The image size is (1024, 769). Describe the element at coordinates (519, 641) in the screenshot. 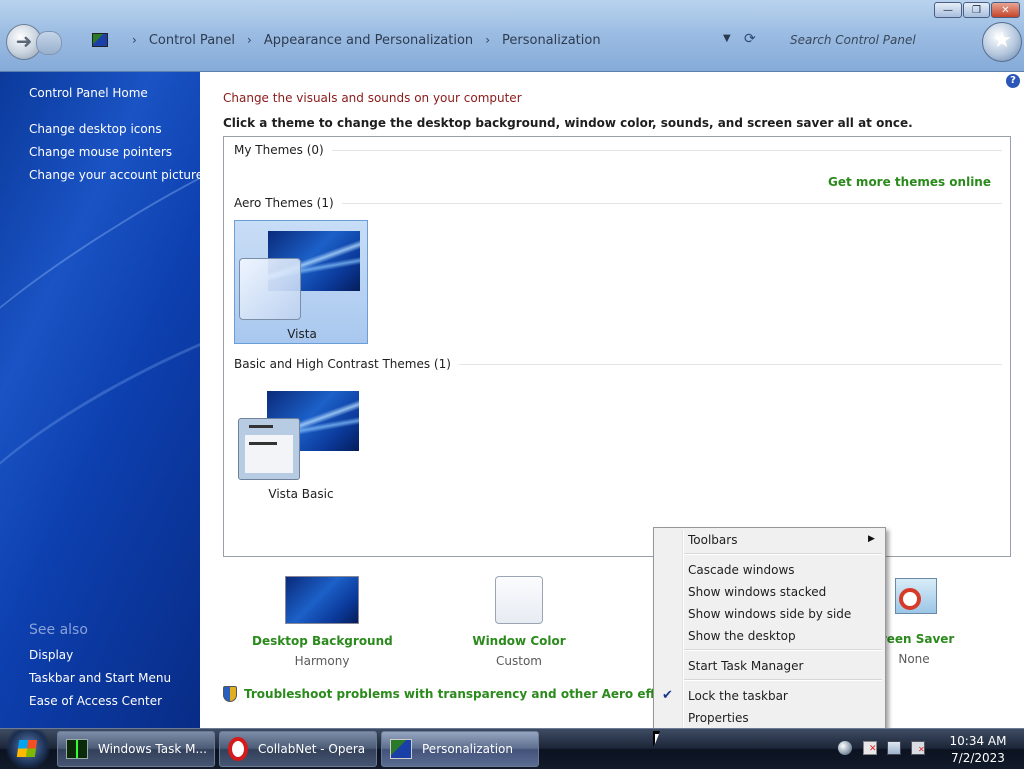

I see `setting-name: Window Color` at that location.